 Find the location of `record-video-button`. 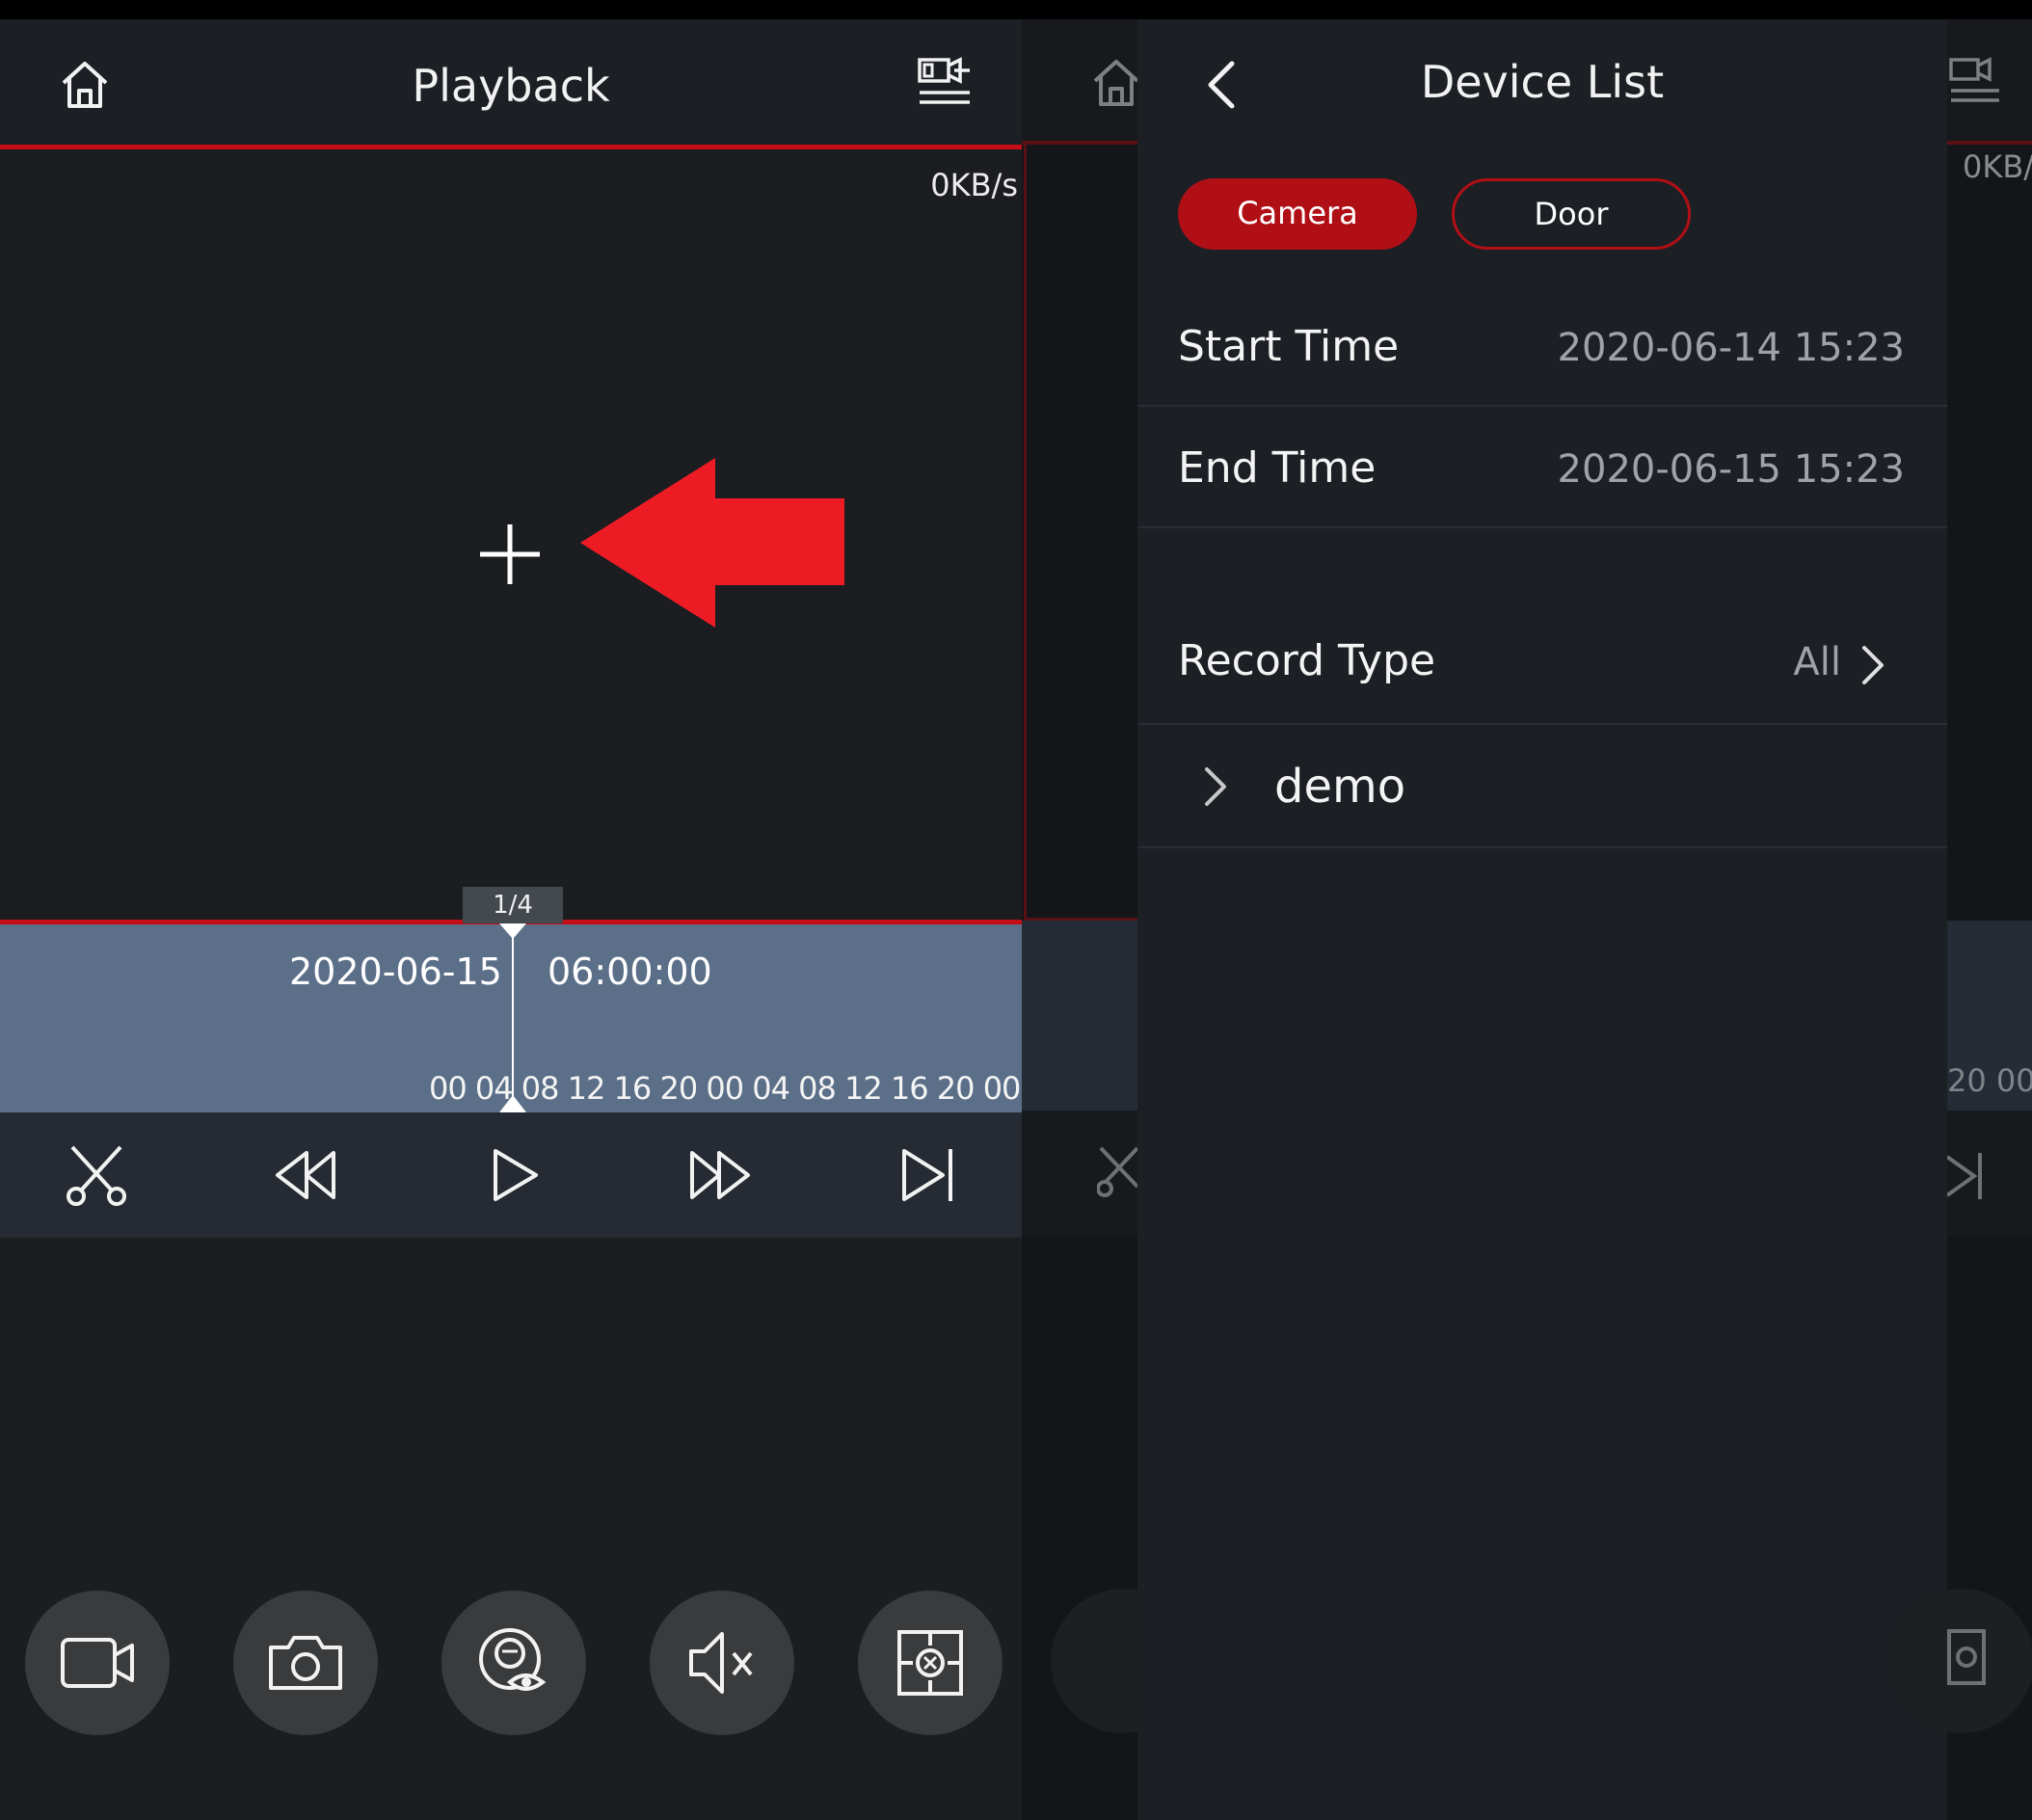

record-video-button is located at coordinates (97, 1663).